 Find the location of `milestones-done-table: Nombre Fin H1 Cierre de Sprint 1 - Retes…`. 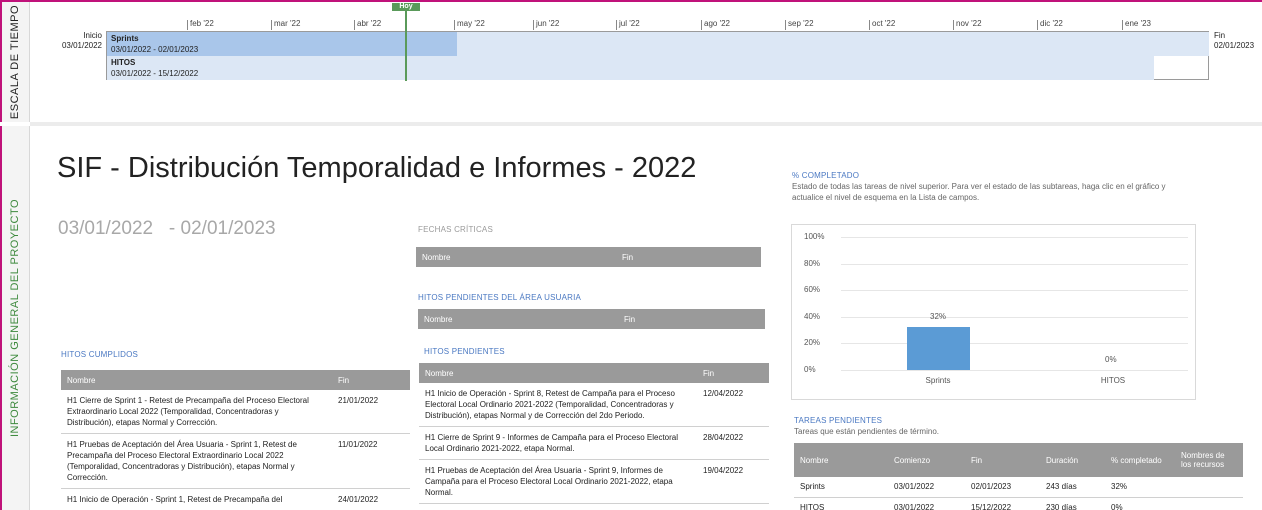

milestones-done-table: Nombre Fin H1 Cierre de Sprint 1 - Retes… is located at coordinates (235, 440).